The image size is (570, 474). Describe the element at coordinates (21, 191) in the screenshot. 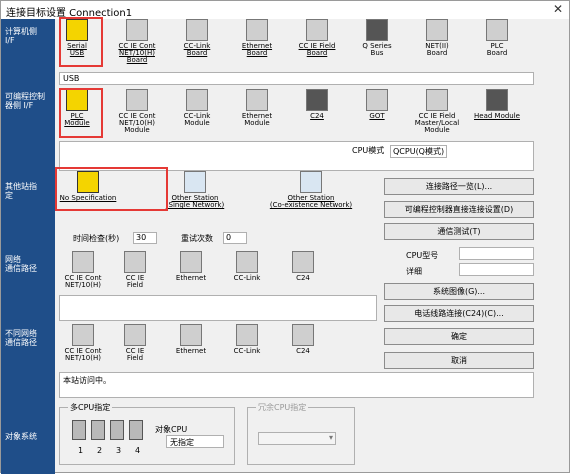

I see `label-other-station: 其他站指 定` at that location.